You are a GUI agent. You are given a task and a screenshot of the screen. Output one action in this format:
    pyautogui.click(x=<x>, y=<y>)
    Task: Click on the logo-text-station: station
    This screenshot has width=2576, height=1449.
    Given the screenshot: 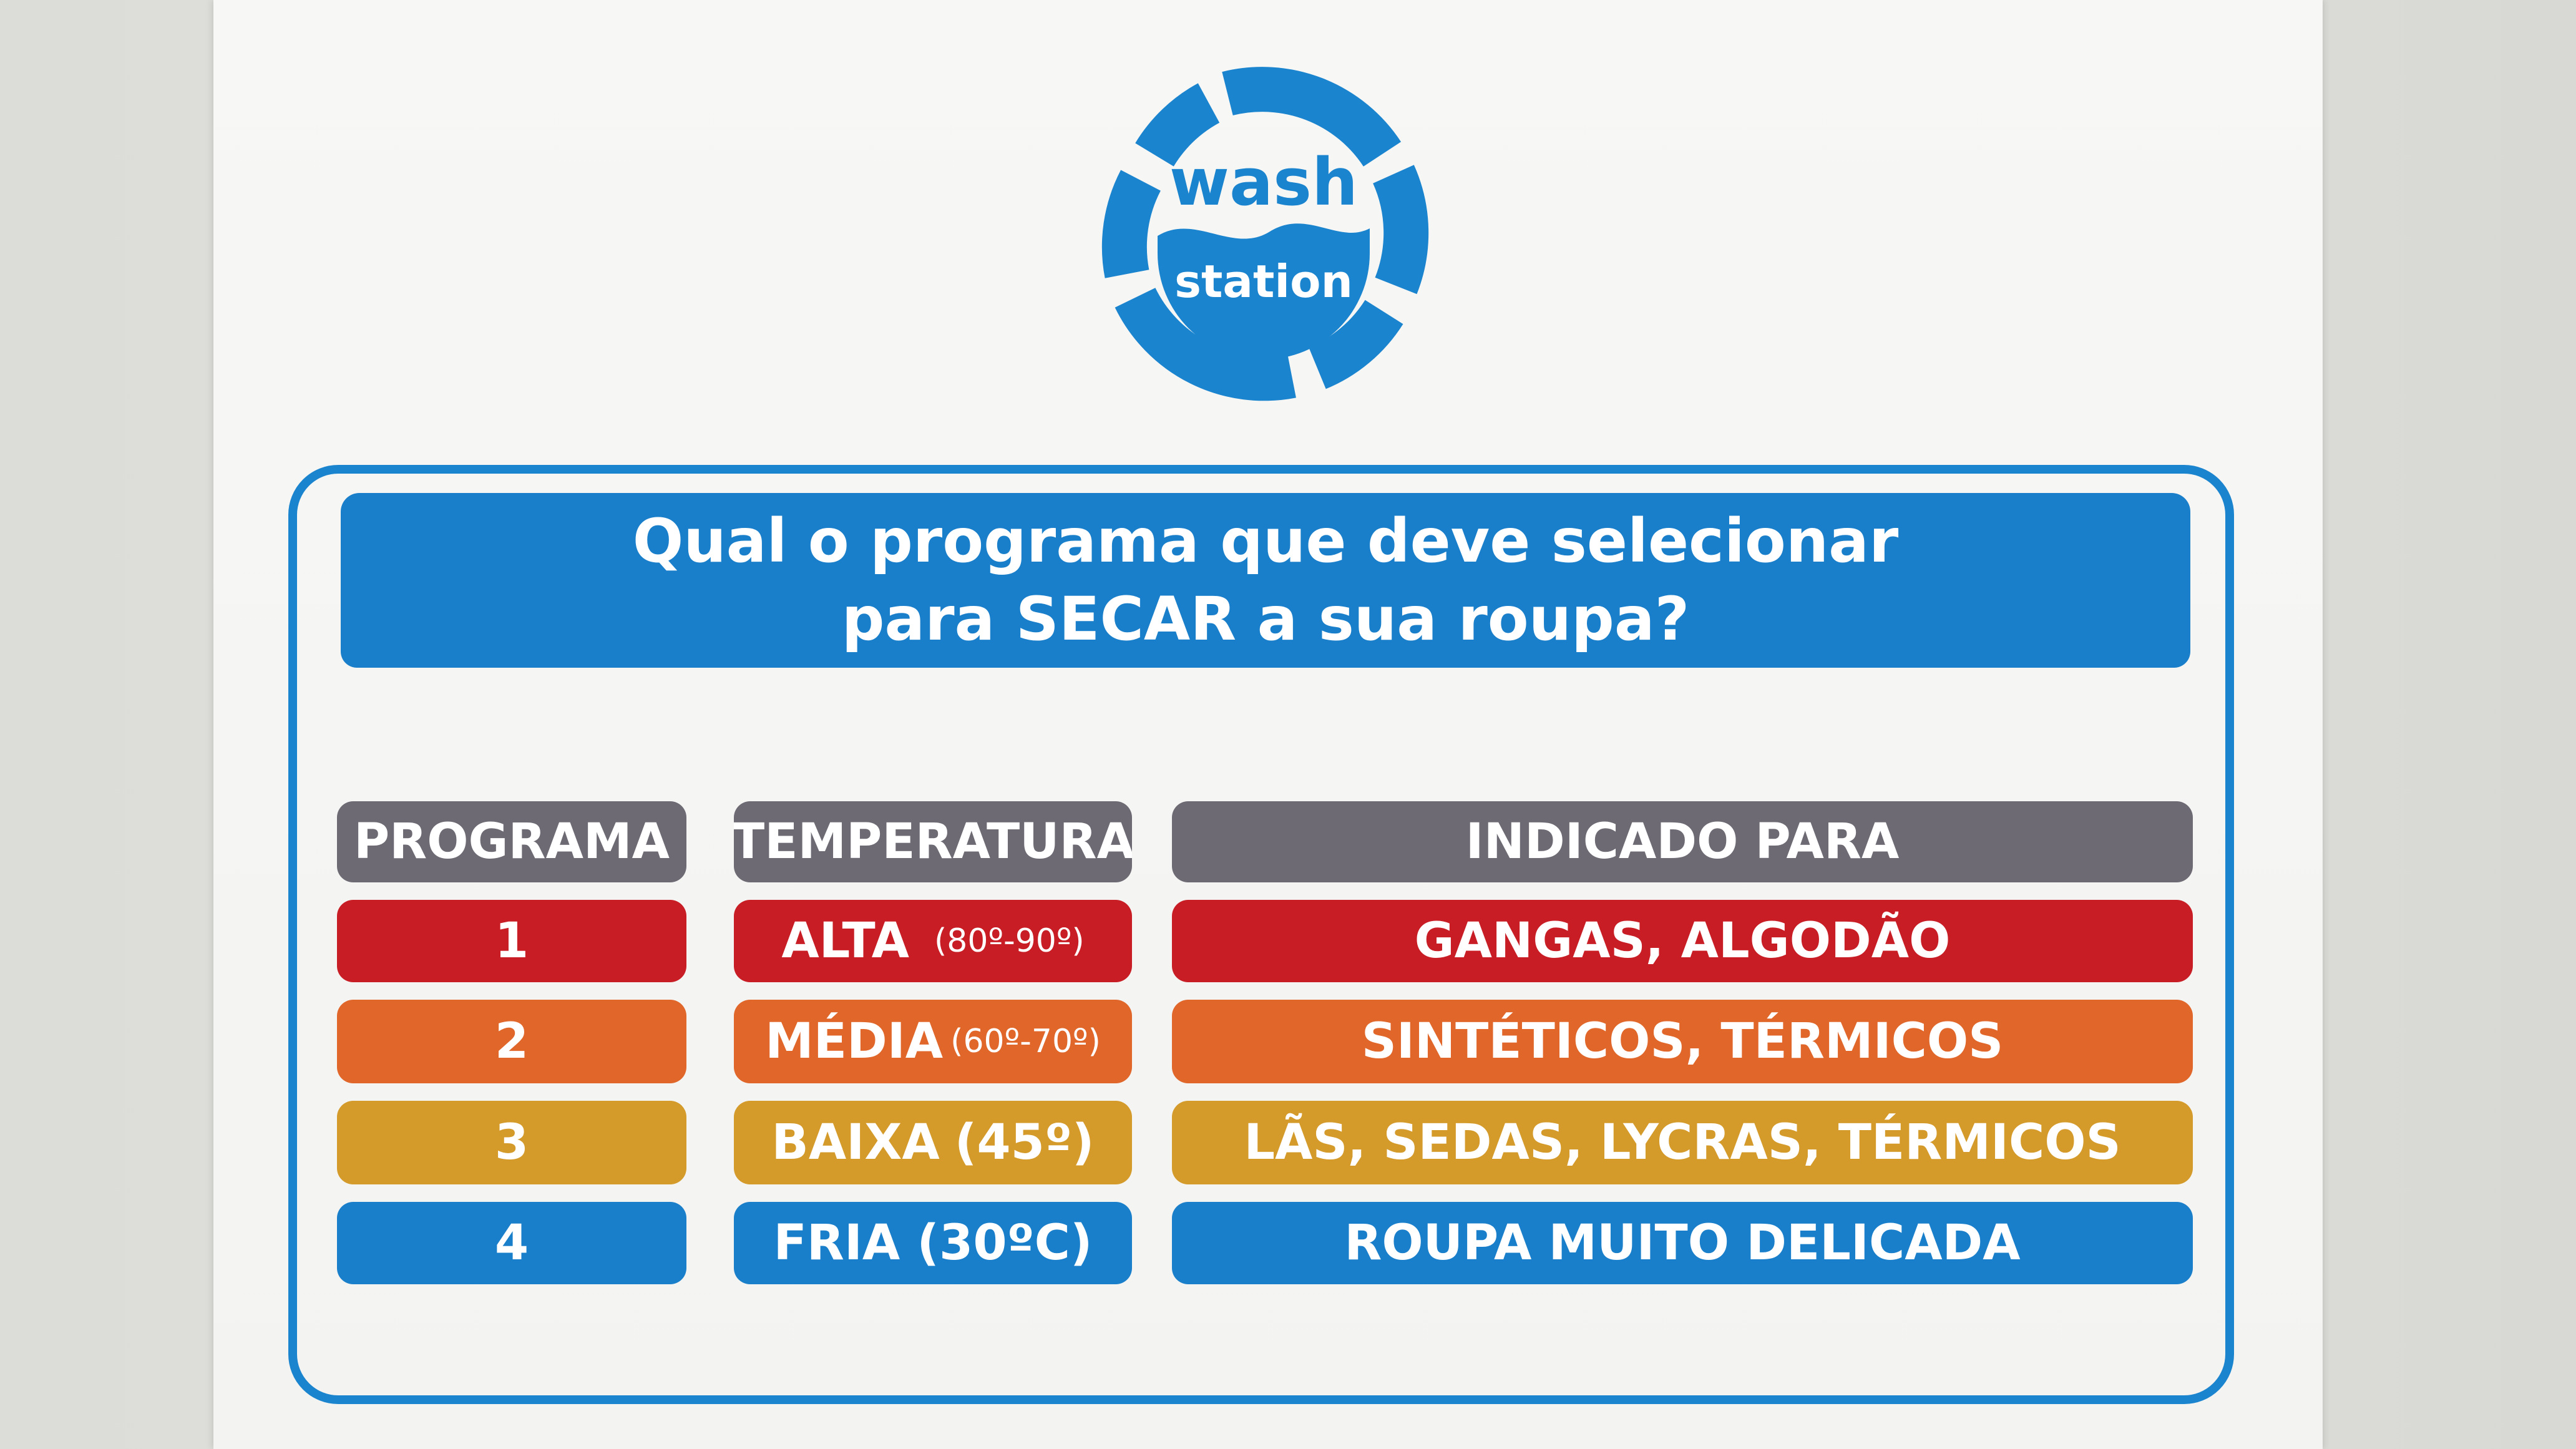 What is the action you would take?
    pyautogui.click(x=1263, y=281)
    